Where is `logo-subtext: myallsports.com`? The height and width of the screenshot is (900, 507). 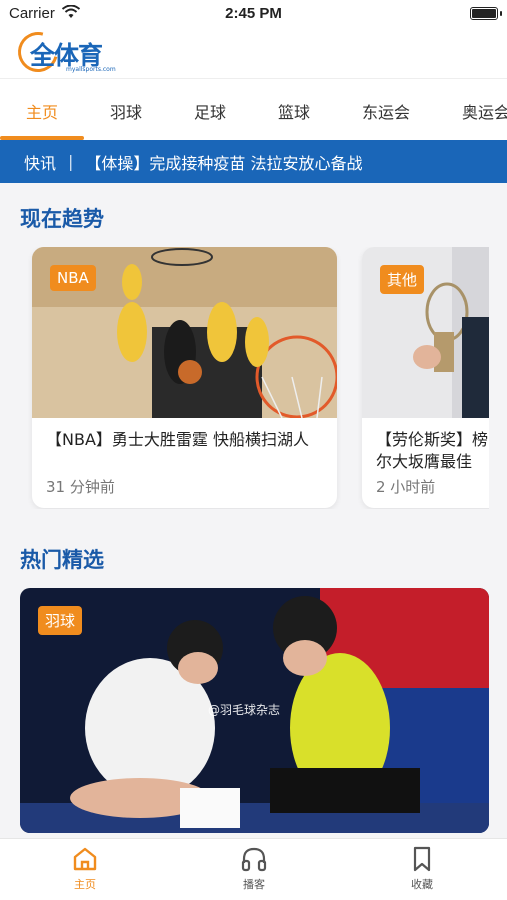 logo-subtext: myallsports.com is located at coordinates (91, 69).